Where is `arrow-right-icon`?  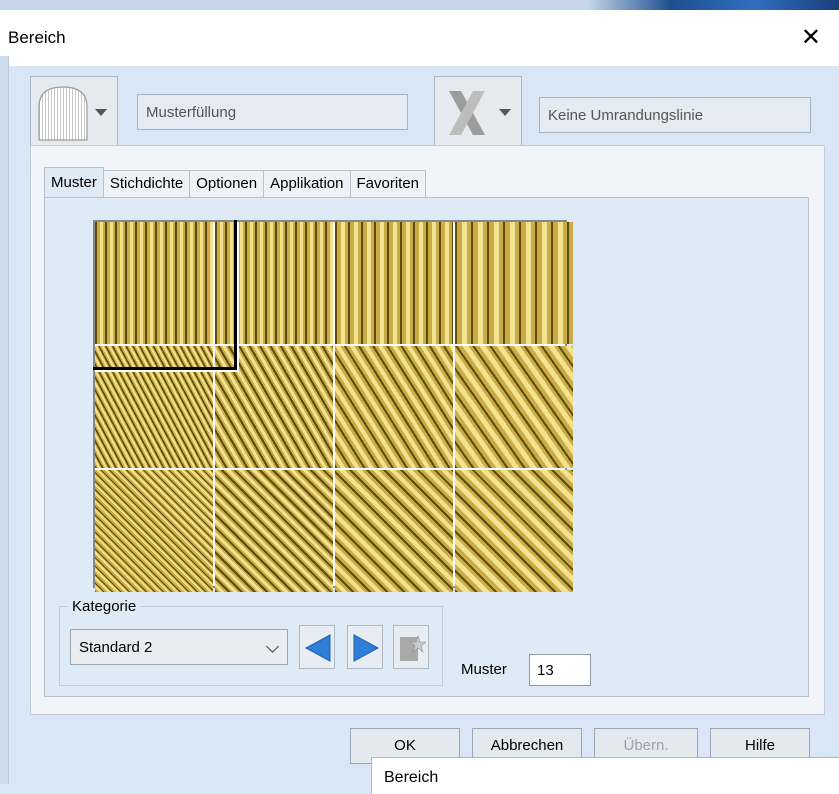
arrow-right-icon is located at coordinates (366, 648).